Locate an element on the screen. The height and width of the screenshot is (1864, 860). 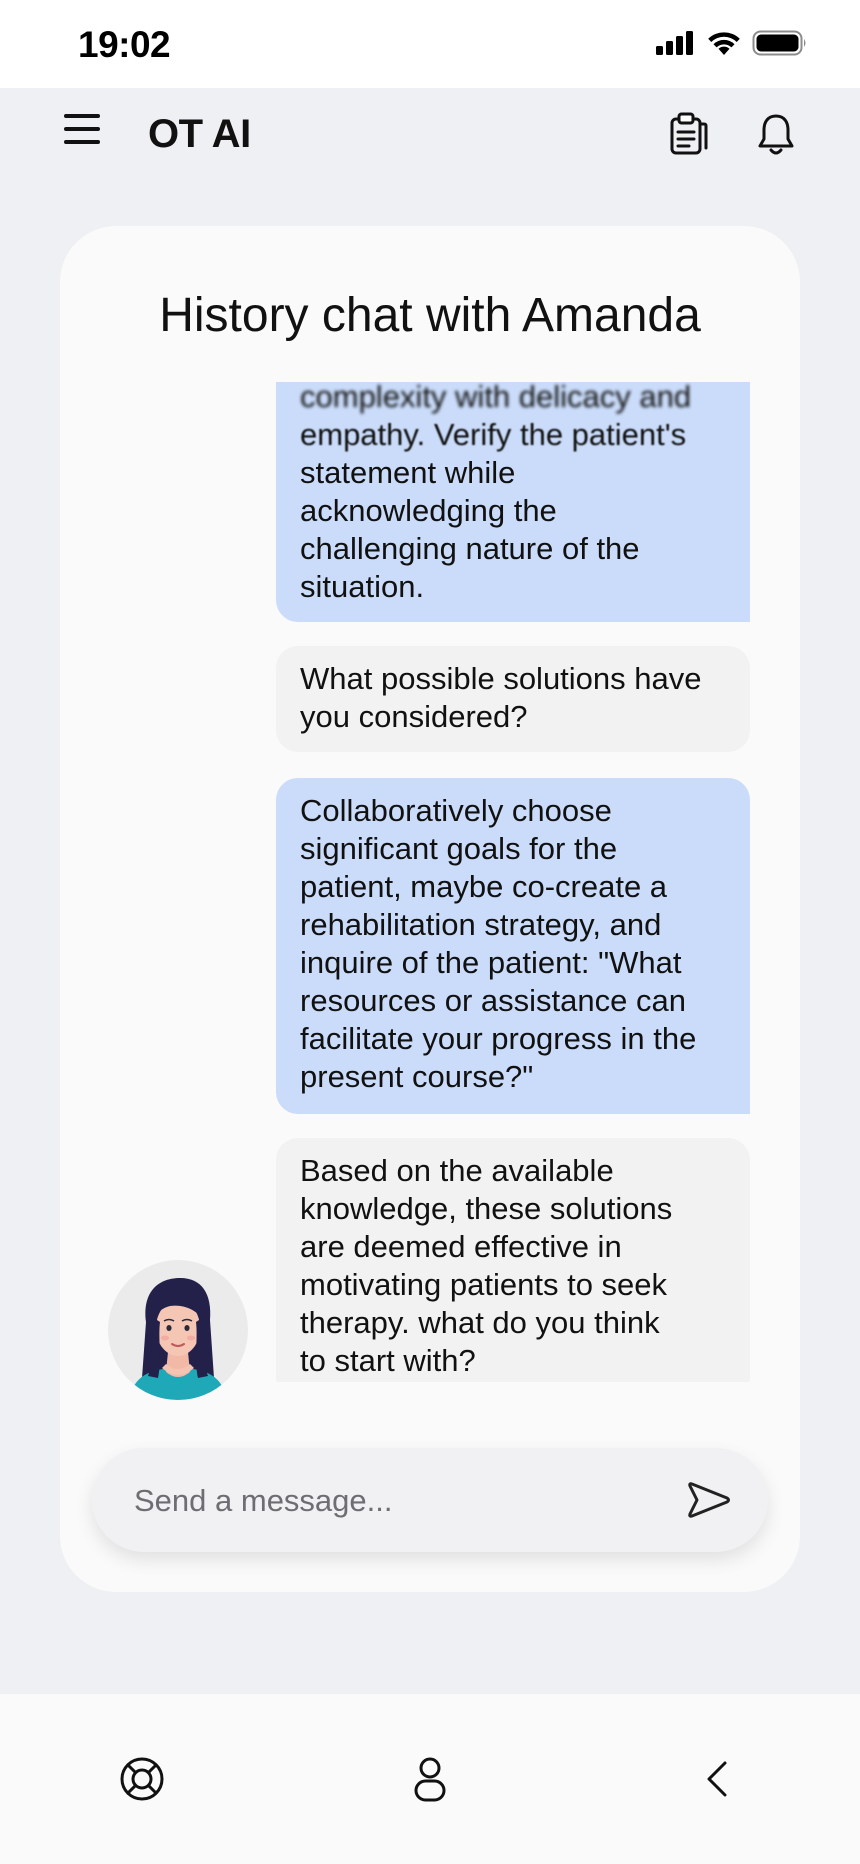
message-line: situation. is located at coordinates (362, 586).